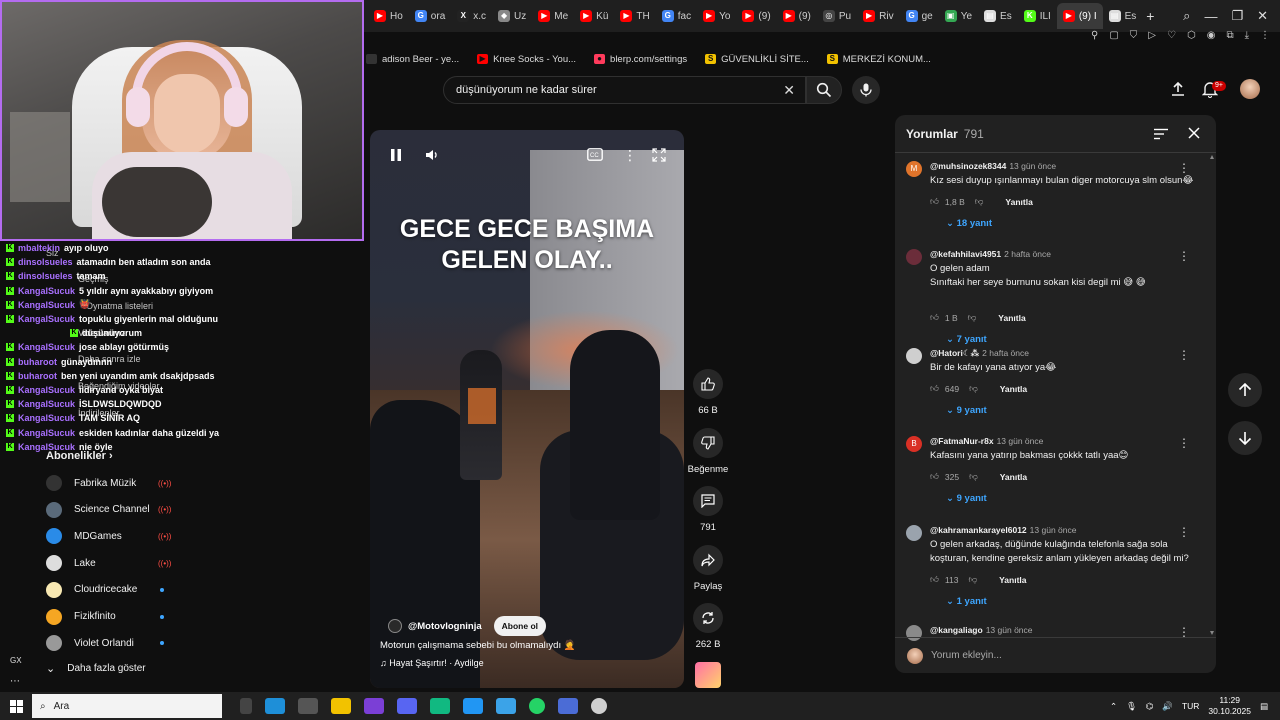  I want to click on shield-icon: ⛉, so click(1134, 35).